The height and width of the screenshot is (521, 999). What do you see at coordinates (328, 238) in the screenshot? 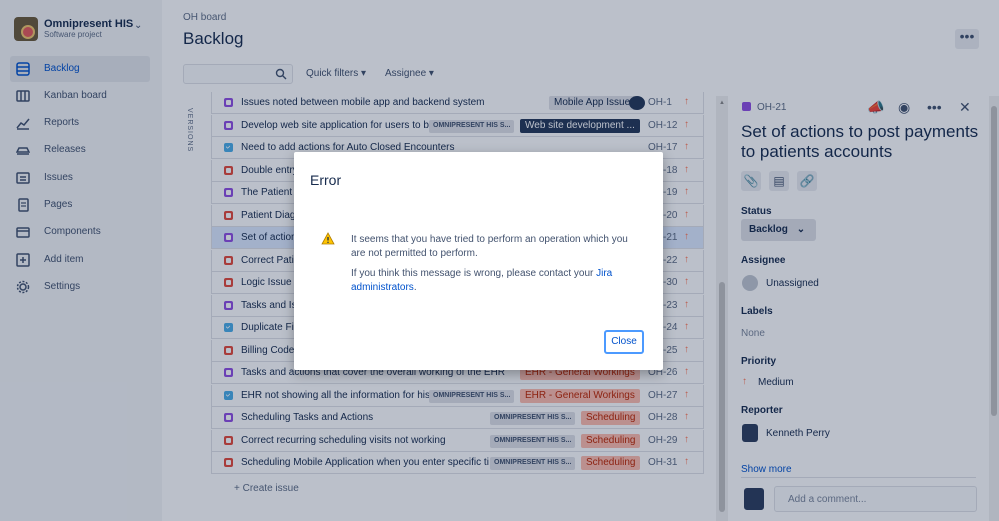
I see `warning-icon` at bounding box center [328, 238].